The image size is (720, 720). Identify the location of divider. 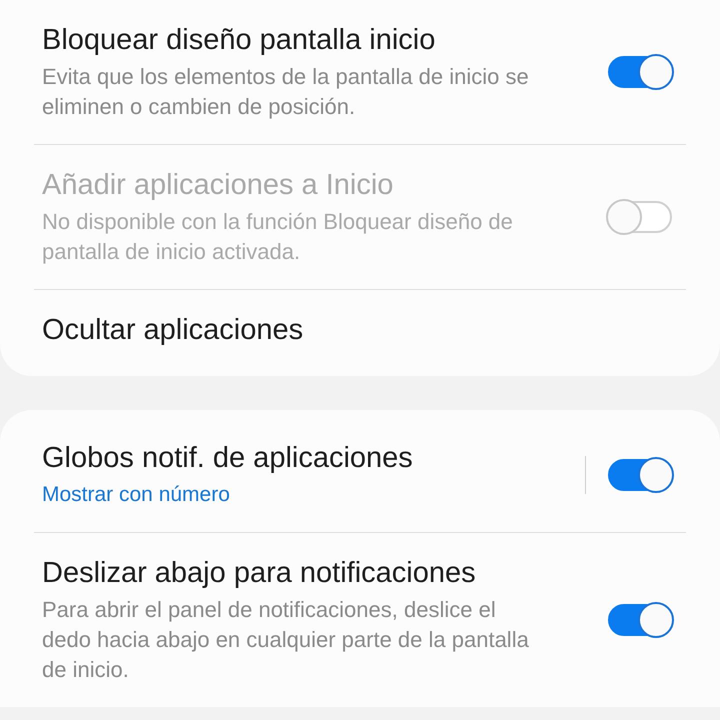
(585, 475).